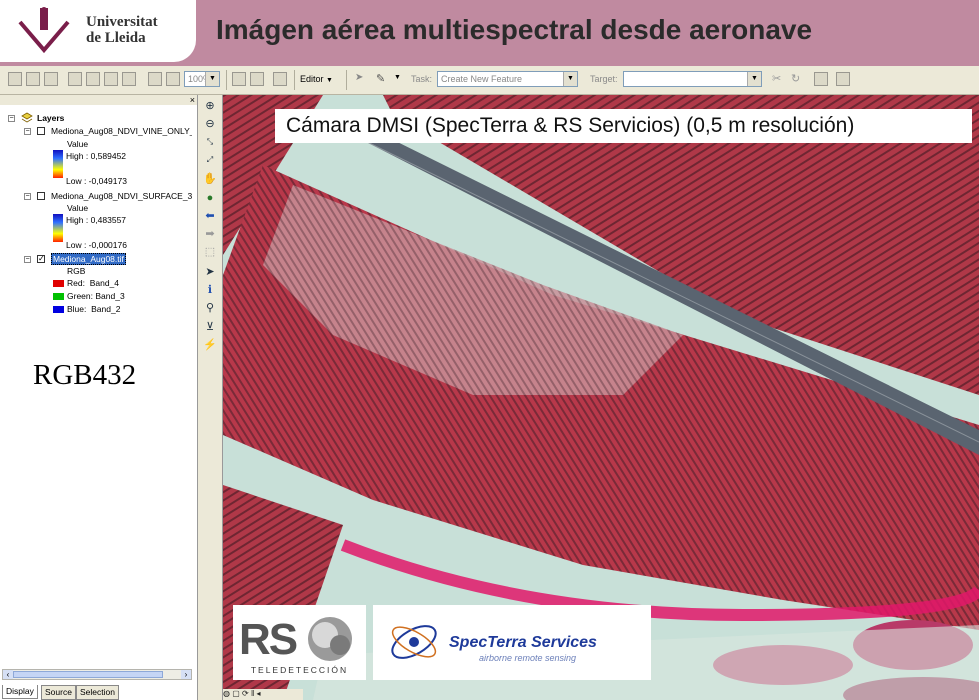 This screenshot has height=700, width=979. I want to click on rs-logo-text: RS, so click(268, 639).